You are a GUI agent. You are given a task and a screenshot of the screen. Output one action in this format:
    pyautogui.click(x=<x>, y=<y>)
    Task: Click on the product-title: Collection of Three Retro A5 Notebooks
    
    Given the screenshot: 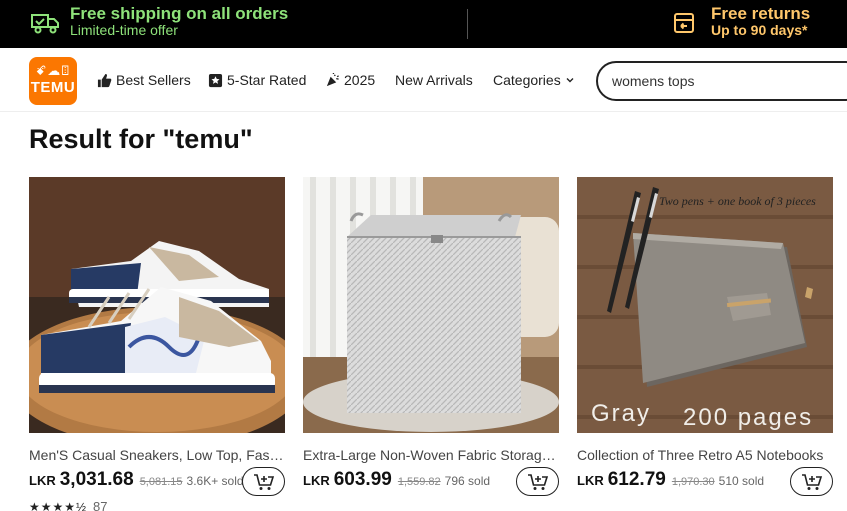 What is the action you would take?
    pyautogui.click(x=705, y=455)
    